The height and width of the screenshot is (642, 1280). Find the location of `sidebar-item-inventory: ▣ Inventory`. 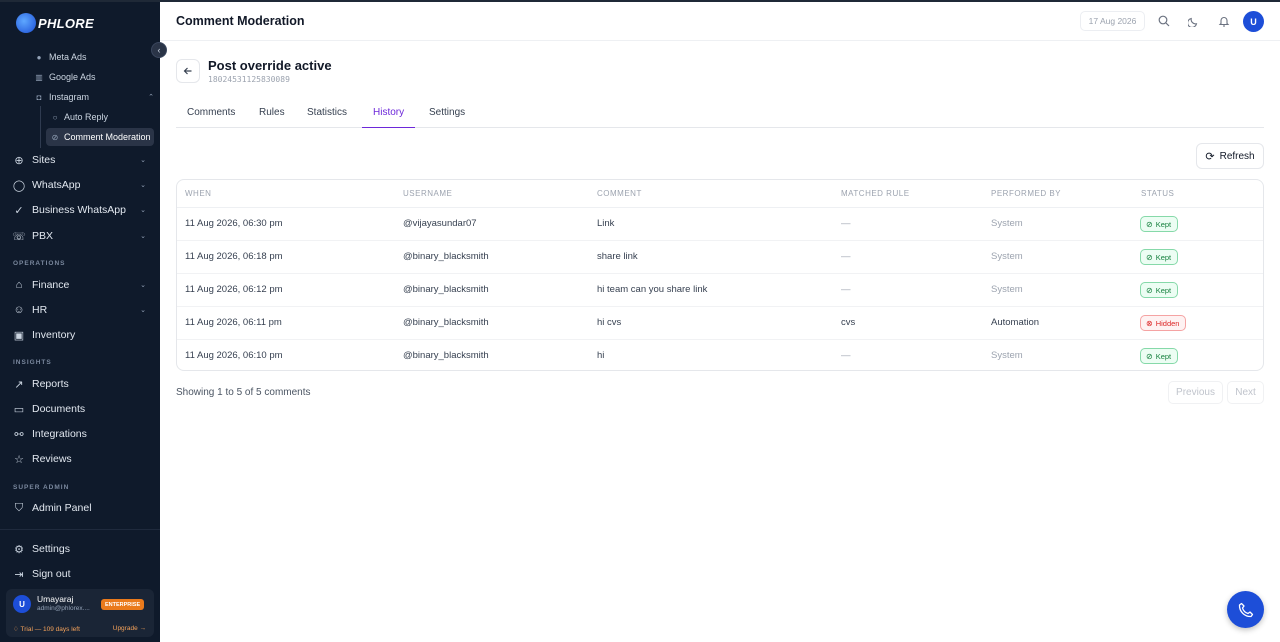

sidebar-item-inventory: ▣ Inventory is located at coordinates (80, 335).